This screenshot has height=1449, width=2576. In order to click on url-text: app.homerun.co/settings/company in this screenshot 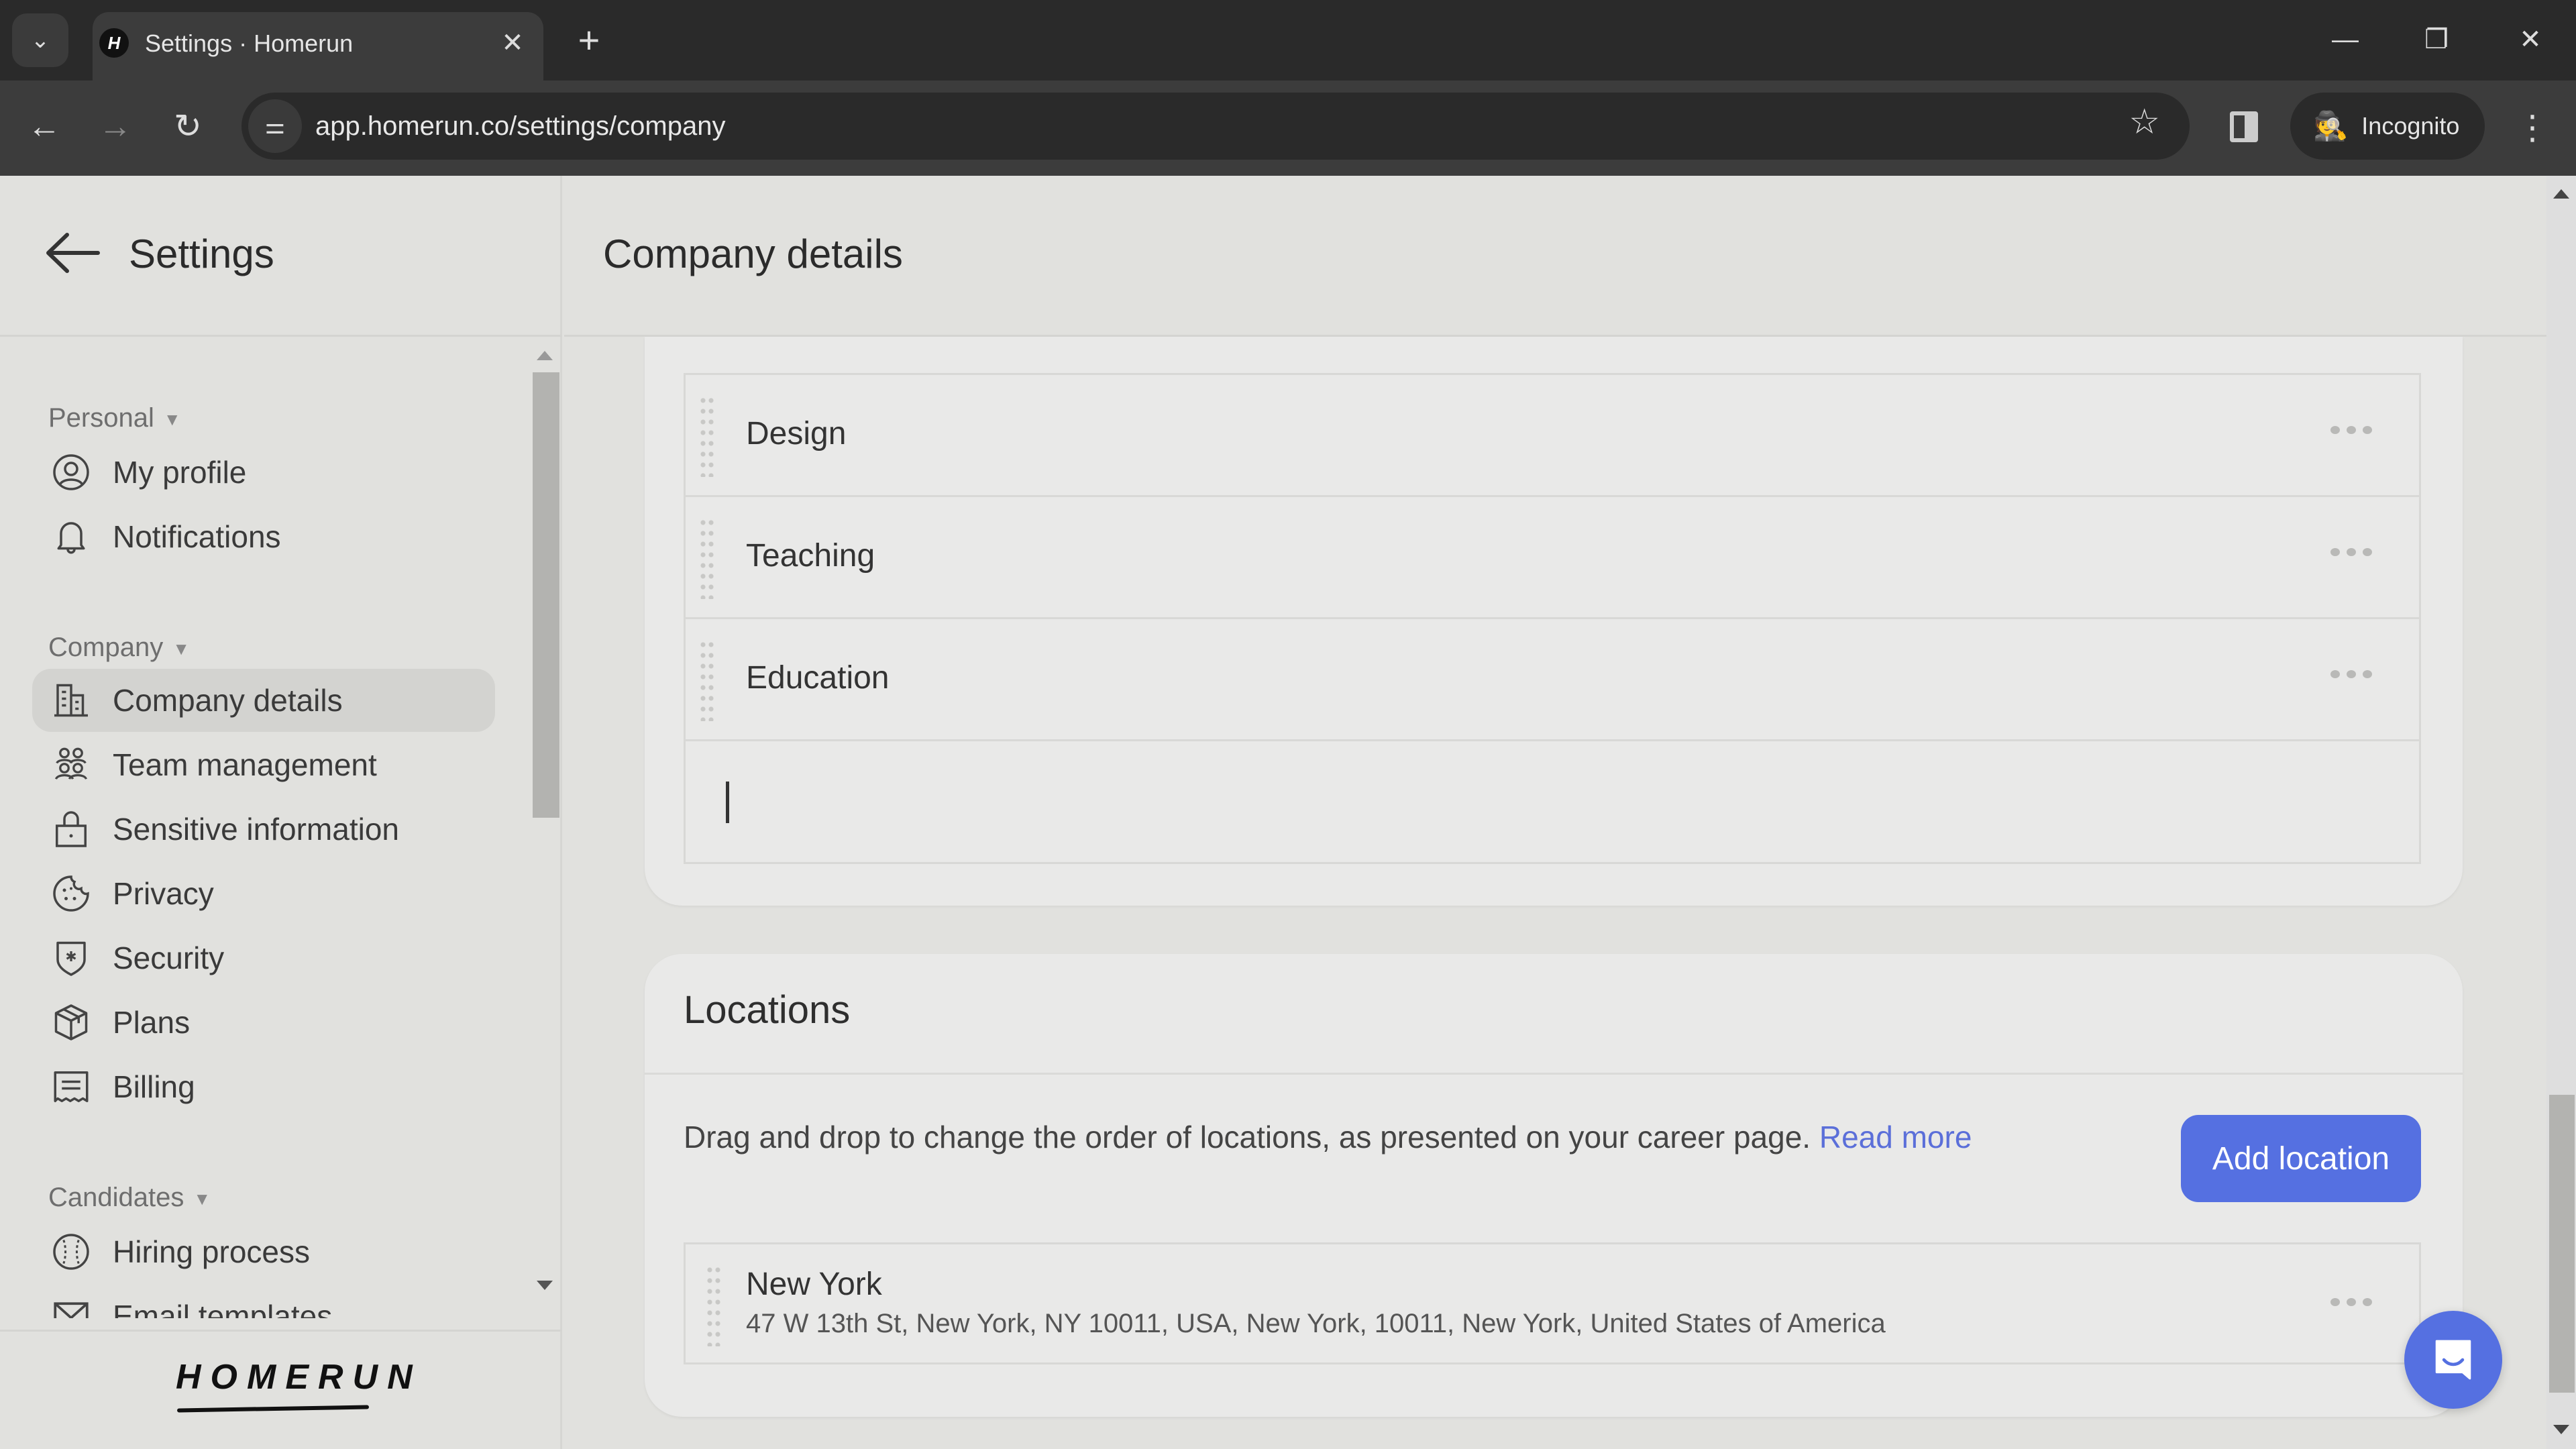, I will do `click(520, 126)`.